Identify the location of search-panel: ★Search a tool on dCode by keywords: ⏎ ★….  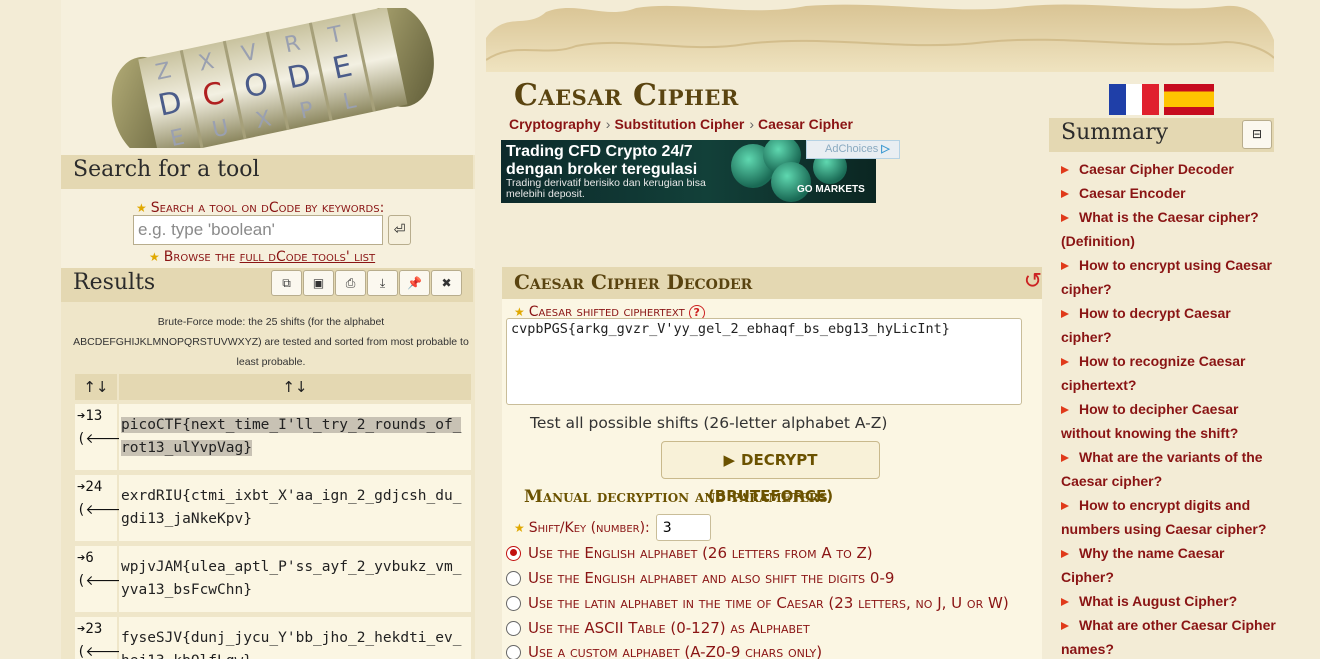
(268, 229).